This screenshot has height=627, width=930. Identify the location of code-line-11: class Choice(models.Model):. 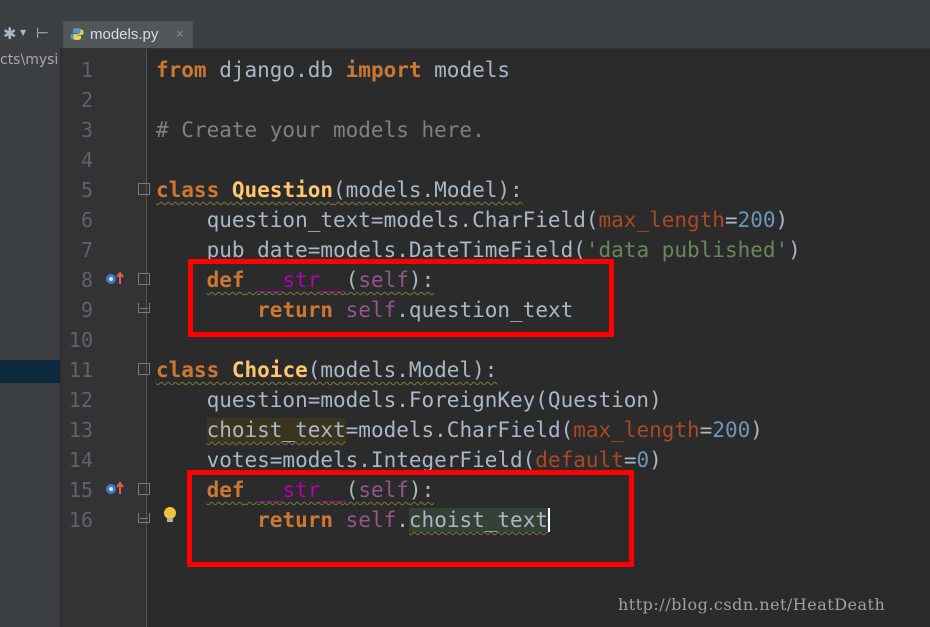
(326, 370).